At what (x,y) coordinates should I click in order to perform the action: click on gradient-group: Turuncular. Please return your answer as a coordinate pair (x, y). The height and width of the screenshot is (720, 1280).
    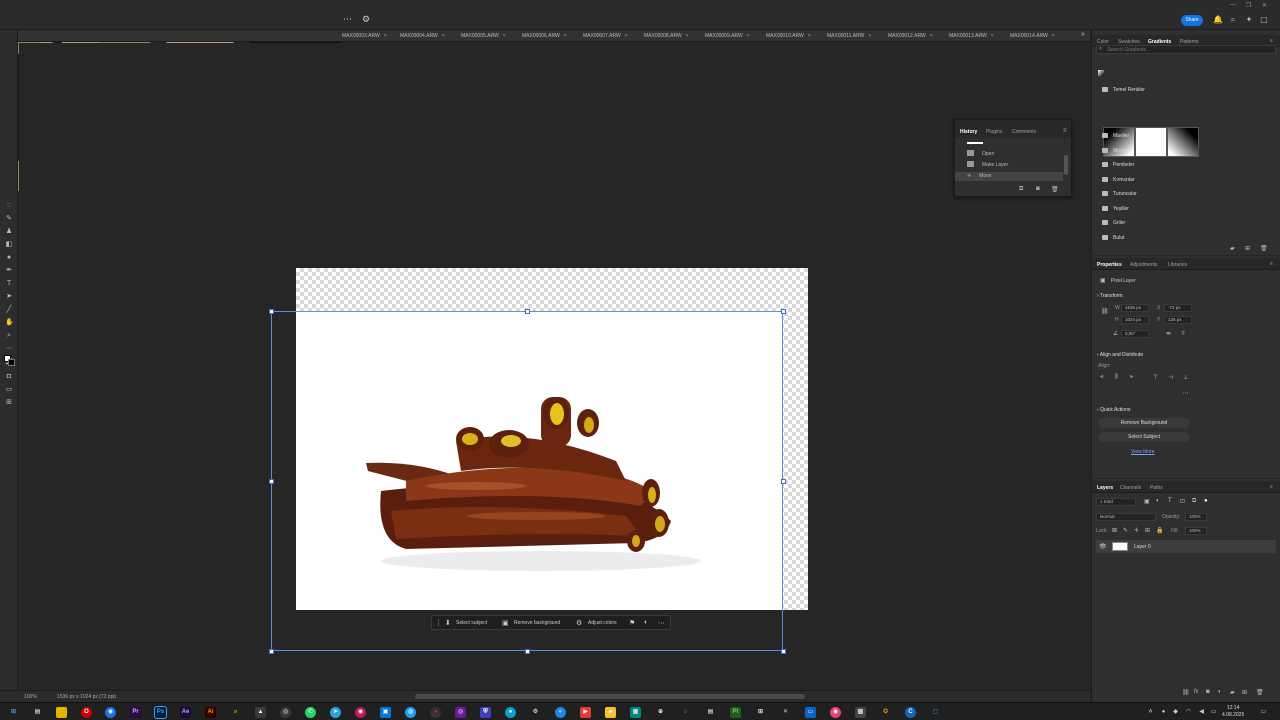
    Looking at the image, I should click on (1119, 194).